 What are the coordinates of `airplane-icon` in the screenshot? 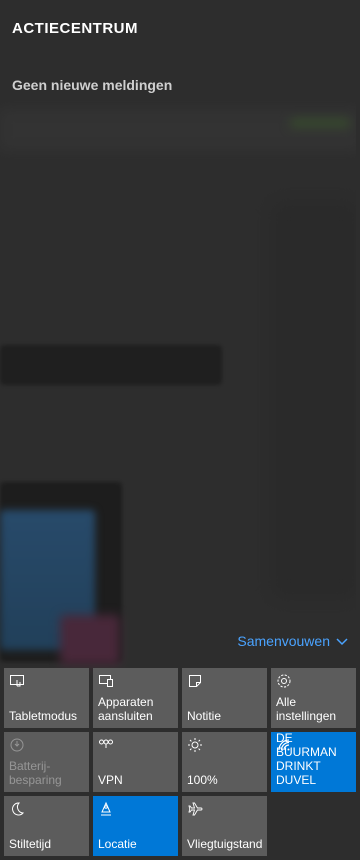 It's located at (195, 809).